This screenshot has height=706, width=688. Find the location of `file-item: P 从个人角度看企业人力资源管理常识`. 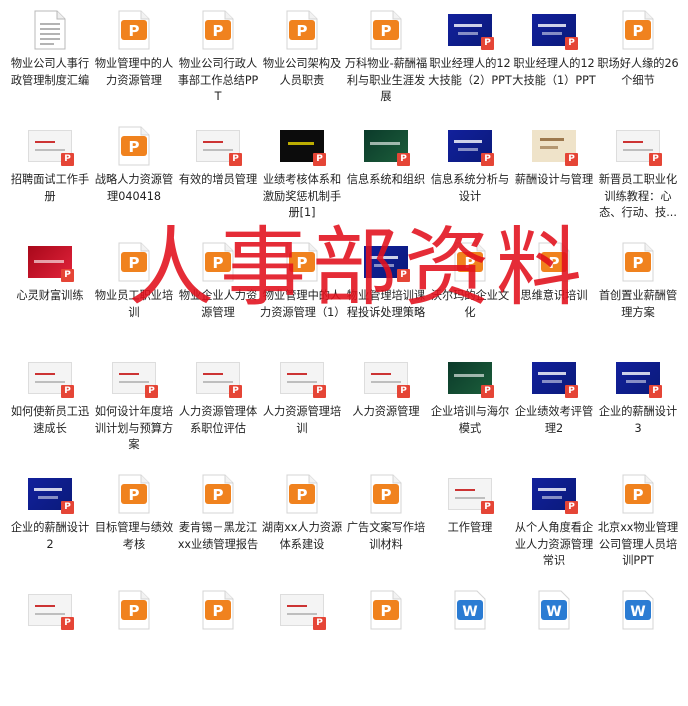

file-item: P 从个人角度看企业人力资源管理常识 is located at coordinates (554, 527).